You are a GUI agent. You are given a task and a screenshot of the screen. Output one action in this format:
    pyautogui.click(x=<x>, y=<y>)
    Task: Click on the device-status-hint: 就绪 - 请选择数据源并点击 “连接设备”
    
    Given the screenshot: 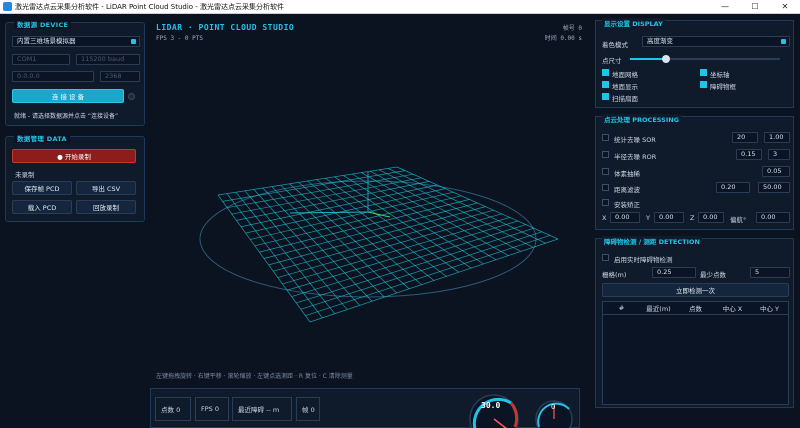 What is the action you would take?
    pyautogui.click(x=66, y=116)
    